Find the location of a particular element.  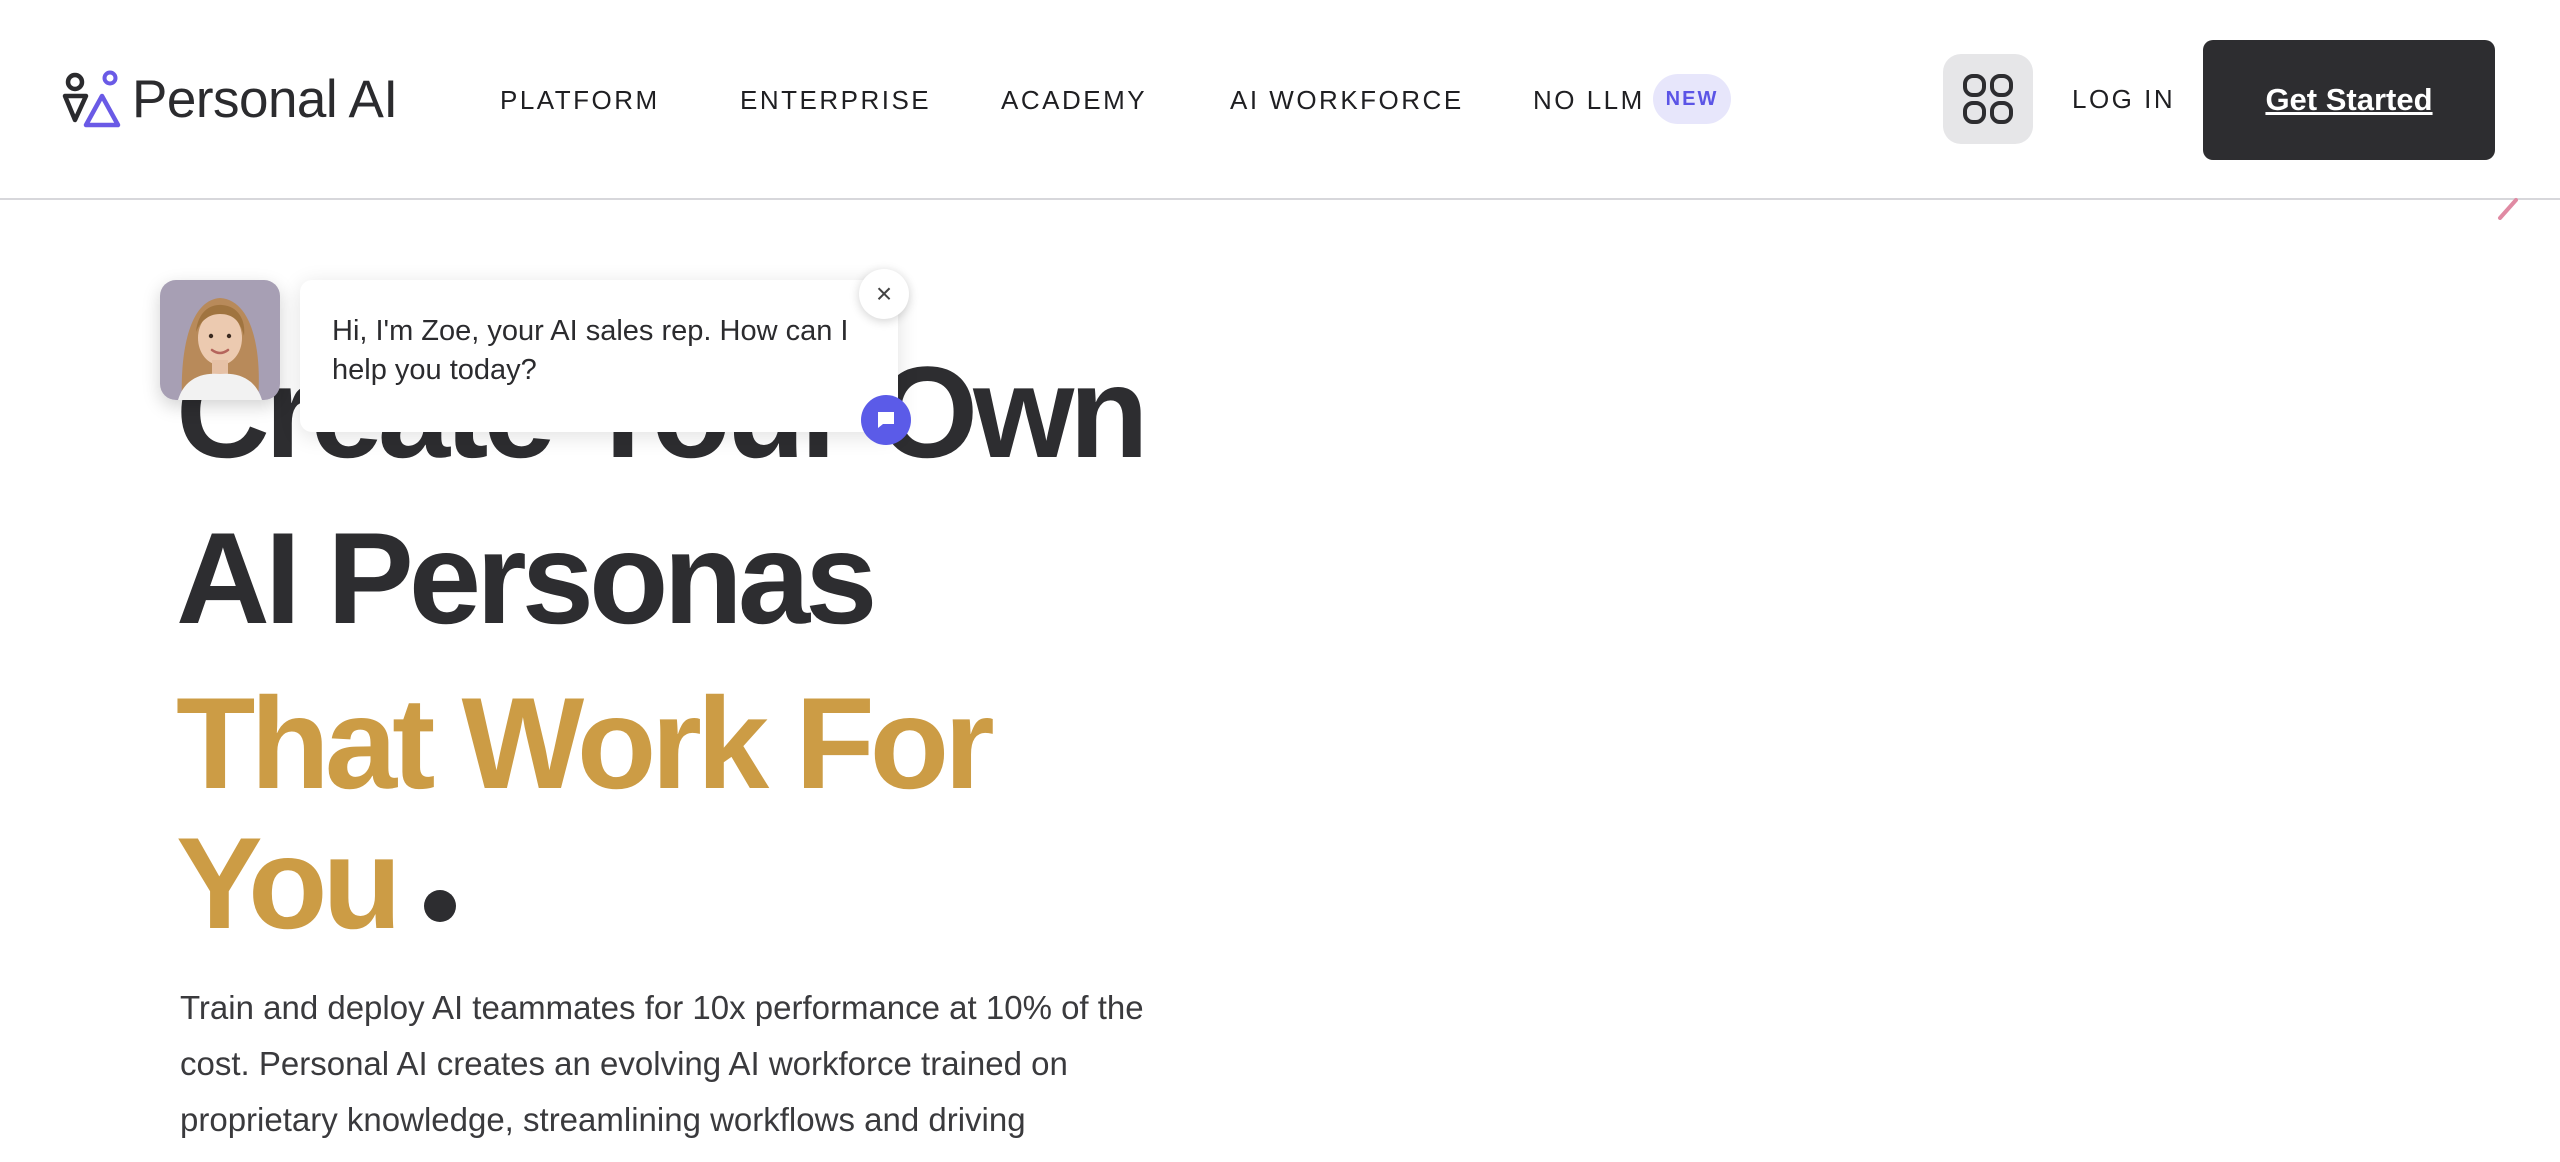

nav-ai-workforce: AI WORKFORCE is located at coordinates (1347, 100).